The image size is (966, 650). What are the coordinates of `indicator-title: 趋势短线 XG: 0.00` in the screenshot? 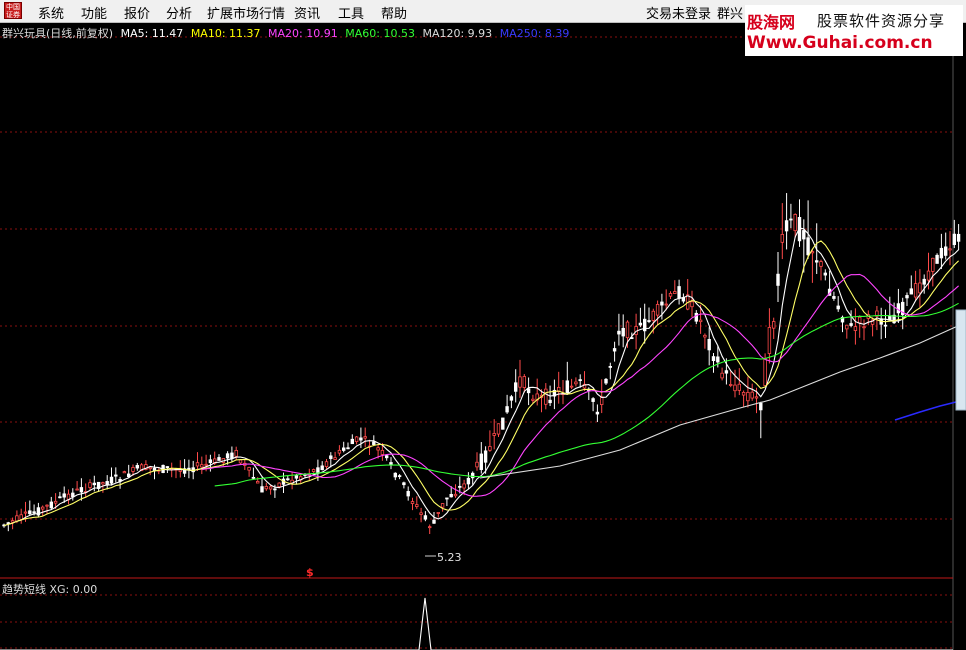 It's located at (50, 589).